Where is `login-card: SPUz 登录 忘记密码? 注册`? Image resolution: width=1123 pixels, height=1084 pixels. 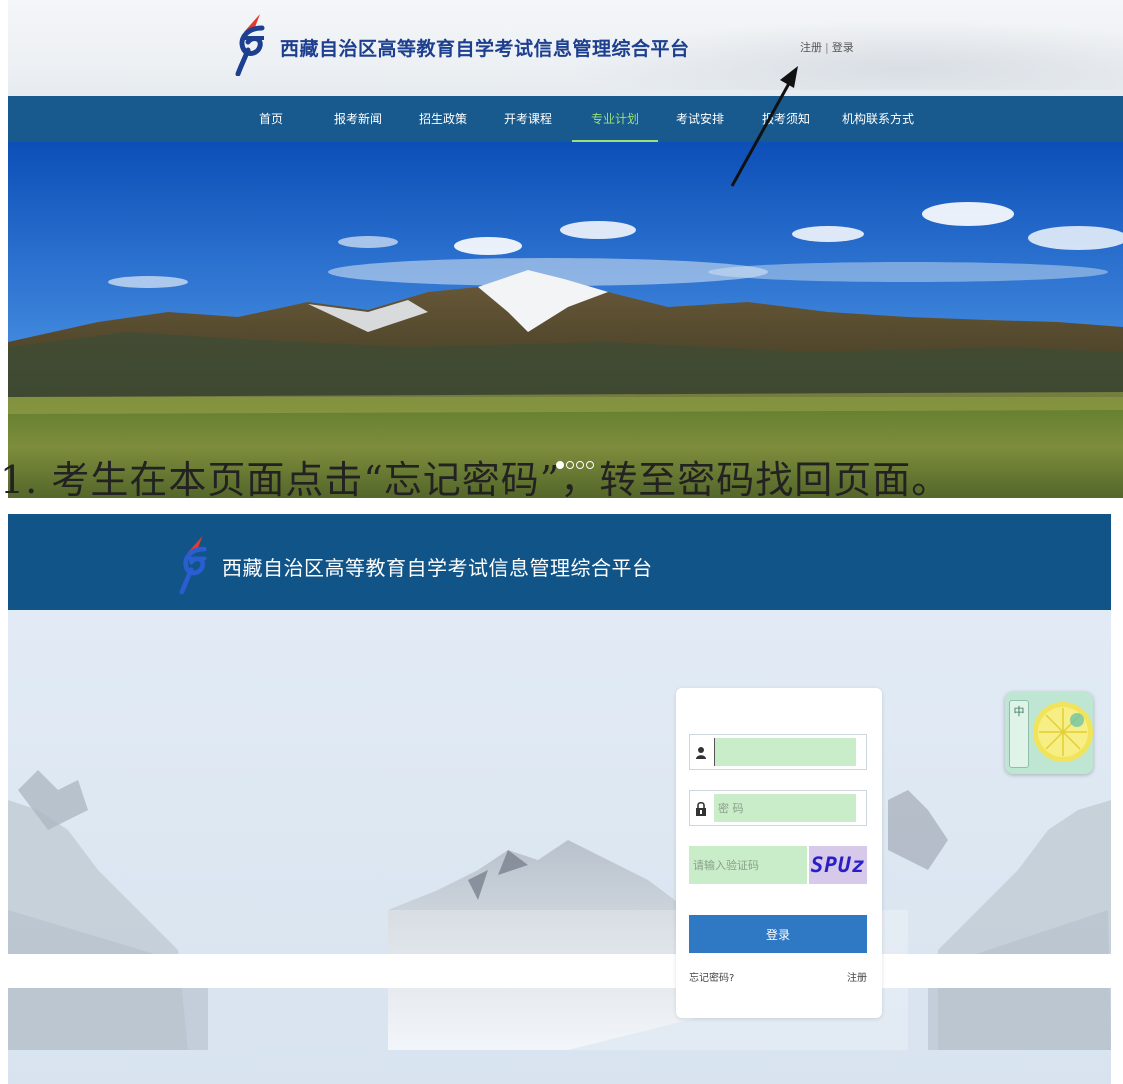
login-card: SPUz 登录 忘记密码? 注册 is located at coordinates (779, 853).